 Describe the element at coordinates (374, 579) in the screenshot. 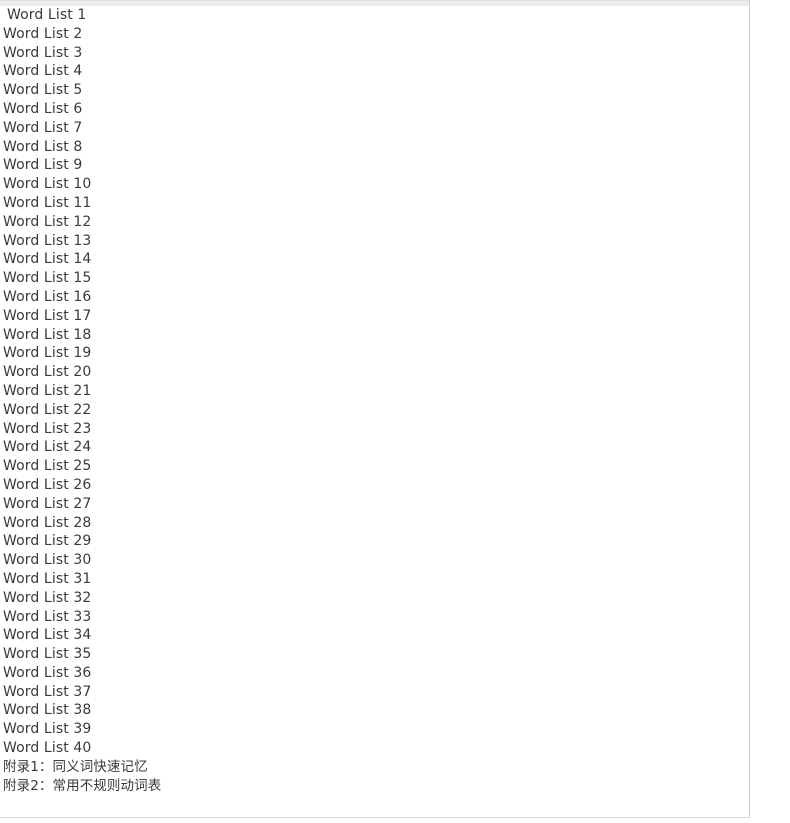

I see `toc-entry: Word List 31` at that location.